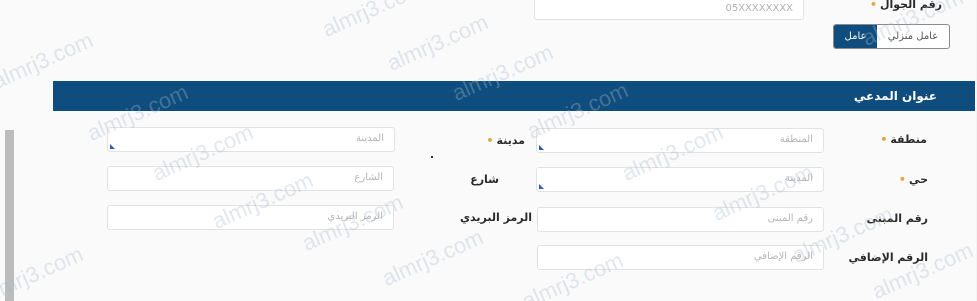 The height and width of the screenshot is (301, 977). Describe the element at coordinates (515, 96) in the screenshot. I see `section-header: عنوان المدعي` at that location.